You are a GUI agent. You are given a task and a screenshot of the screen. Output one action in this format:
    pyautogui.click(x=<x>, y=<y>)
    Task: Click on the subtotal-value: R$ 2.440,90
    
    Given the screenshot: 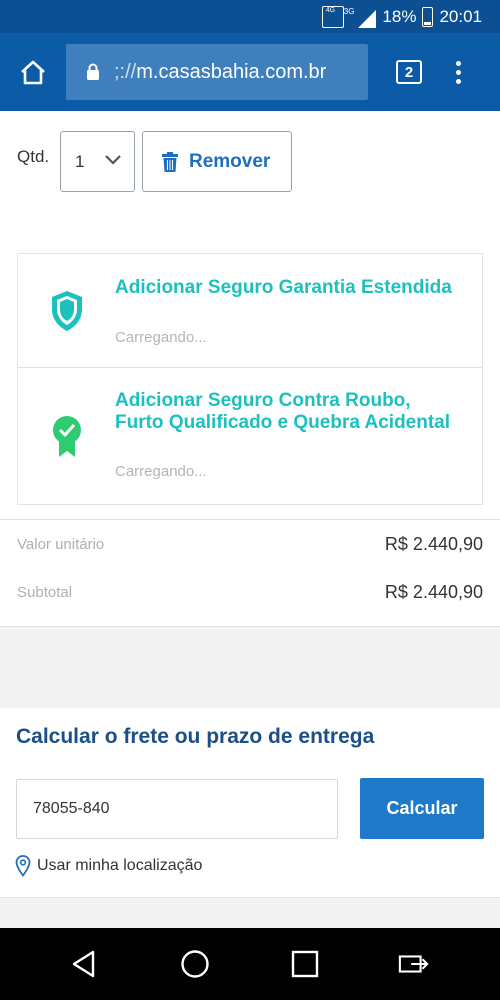 What is the action you would take?
    pyautogui.click(x=433, y=592)
    